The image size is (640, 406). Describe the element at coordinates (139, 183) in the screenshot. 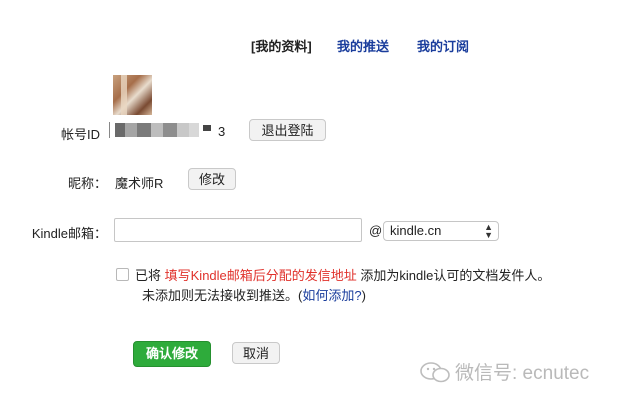

I see `nickname-value: 魔术师R` at that location.